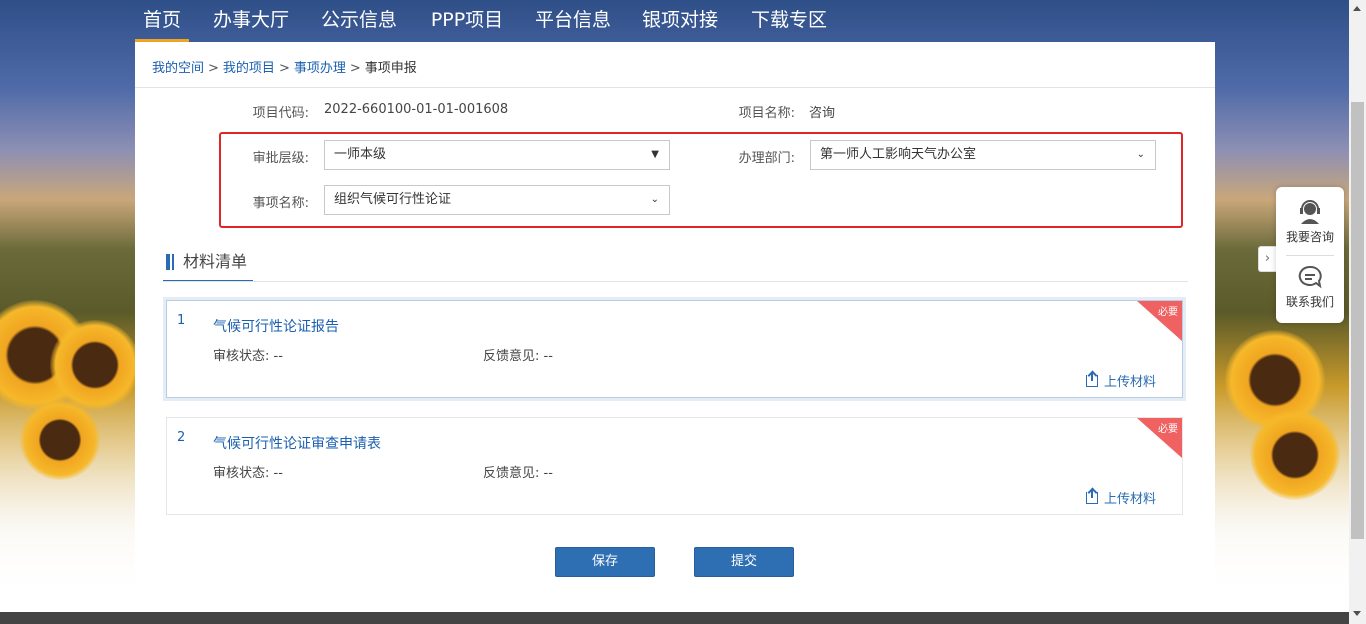 The height and width of the screenshot is (624, 1366). I want to click on material-number: 2, so click(181, 437).